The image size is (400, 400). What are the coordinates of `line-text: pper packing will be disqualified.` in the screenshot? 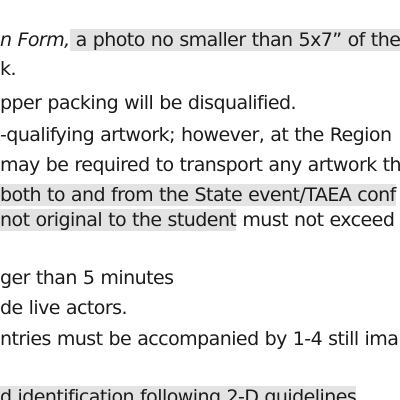 It's located at (148, 103).